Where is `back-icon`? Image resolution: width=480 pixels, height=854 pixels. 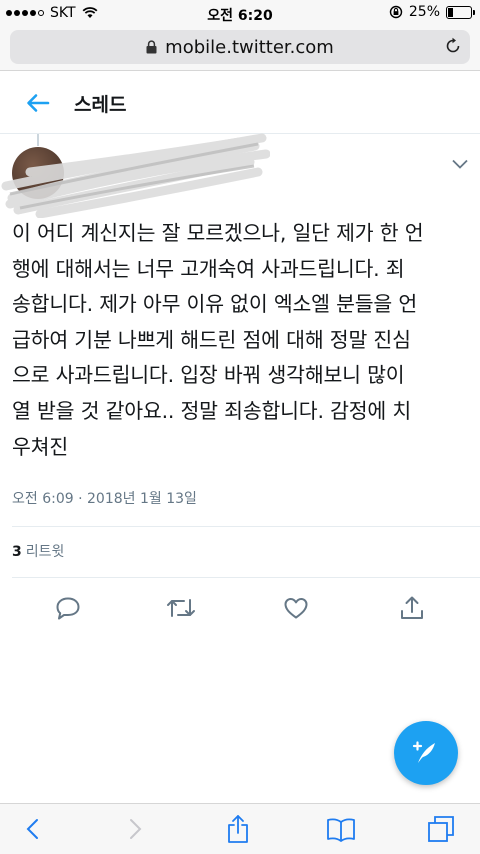
back-icon is located at coordinates (32, 829).